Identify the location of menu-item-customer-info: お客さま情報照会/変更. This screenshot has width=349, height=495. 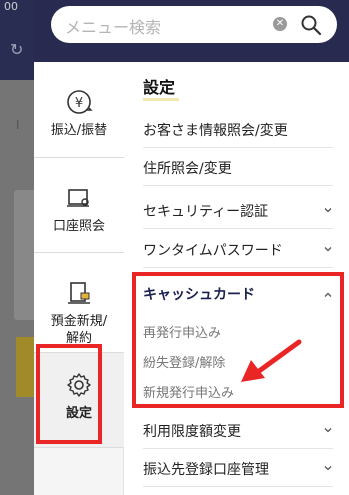
(238, 129).